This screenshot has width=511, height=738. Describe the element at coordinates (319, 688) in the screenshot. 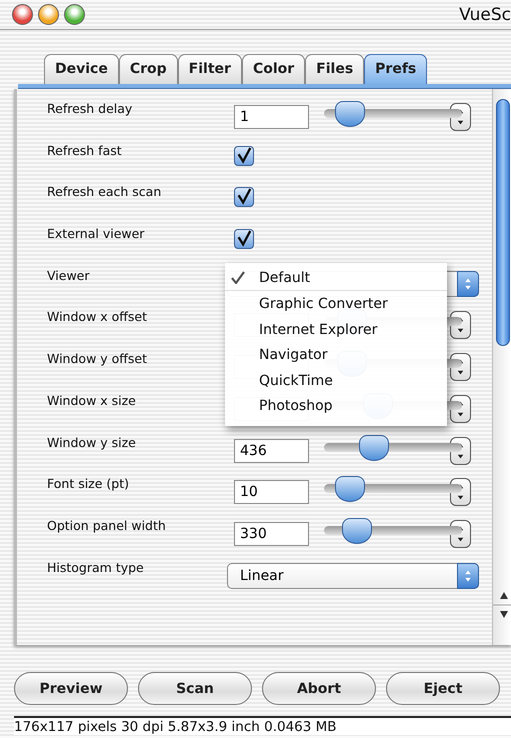

I see `push-button: Abort` at that location.